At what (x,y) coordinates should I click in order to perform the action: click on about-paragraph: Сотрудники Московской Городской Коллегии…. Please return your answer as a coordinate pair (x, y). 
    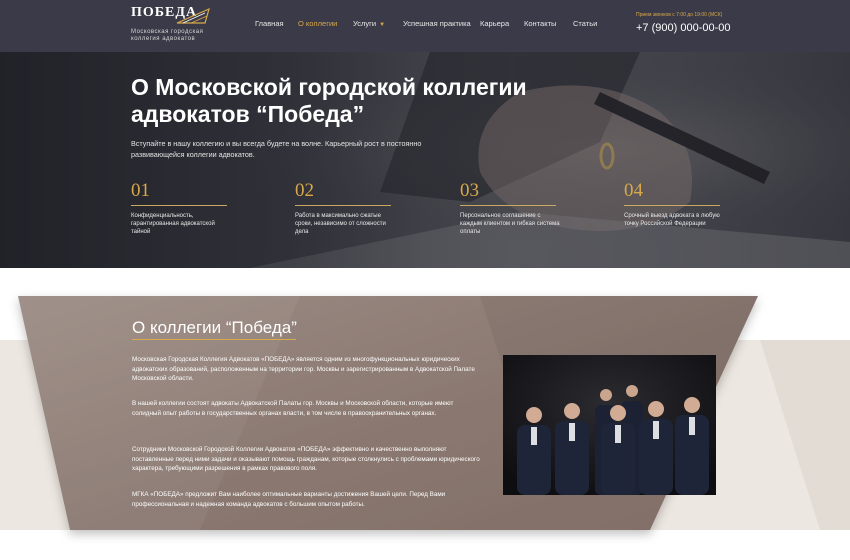
    Looking at the image, I should click on (306, 459).